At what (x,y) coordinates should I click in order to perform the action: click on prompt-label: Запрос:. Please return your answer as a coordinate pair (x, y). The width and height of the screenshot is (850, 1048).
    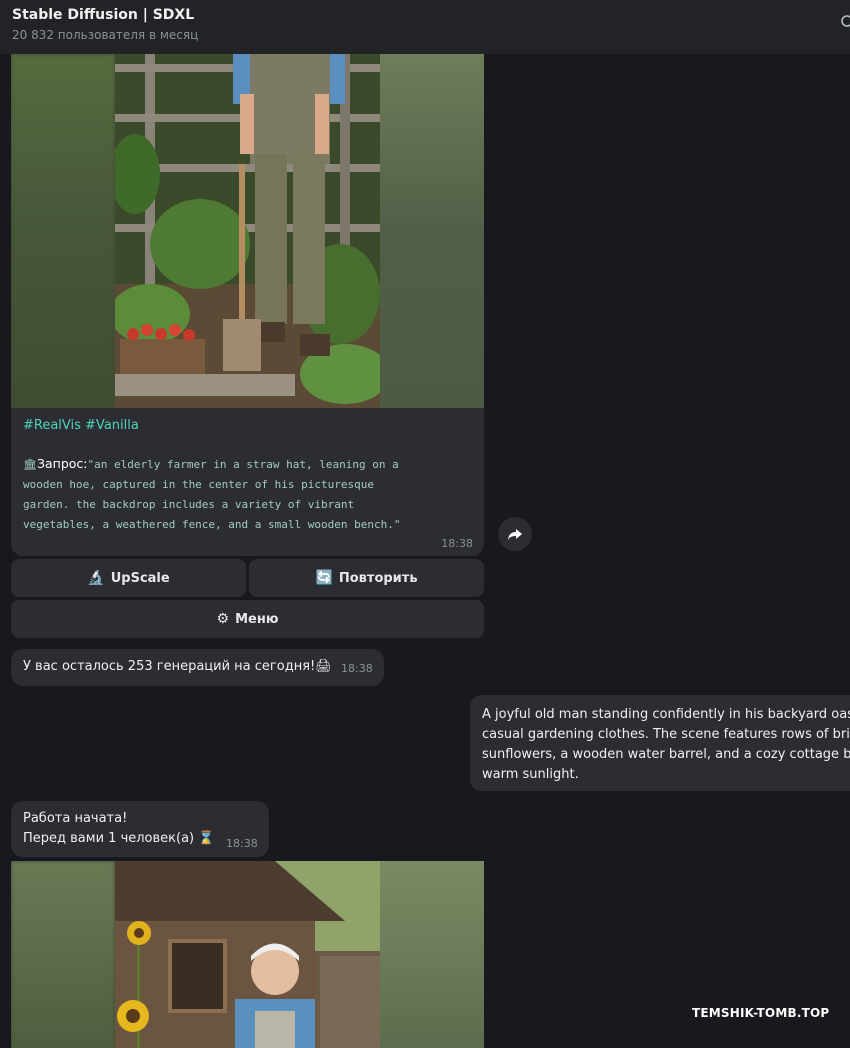
    Looking at the image, I should click on (62, 463).